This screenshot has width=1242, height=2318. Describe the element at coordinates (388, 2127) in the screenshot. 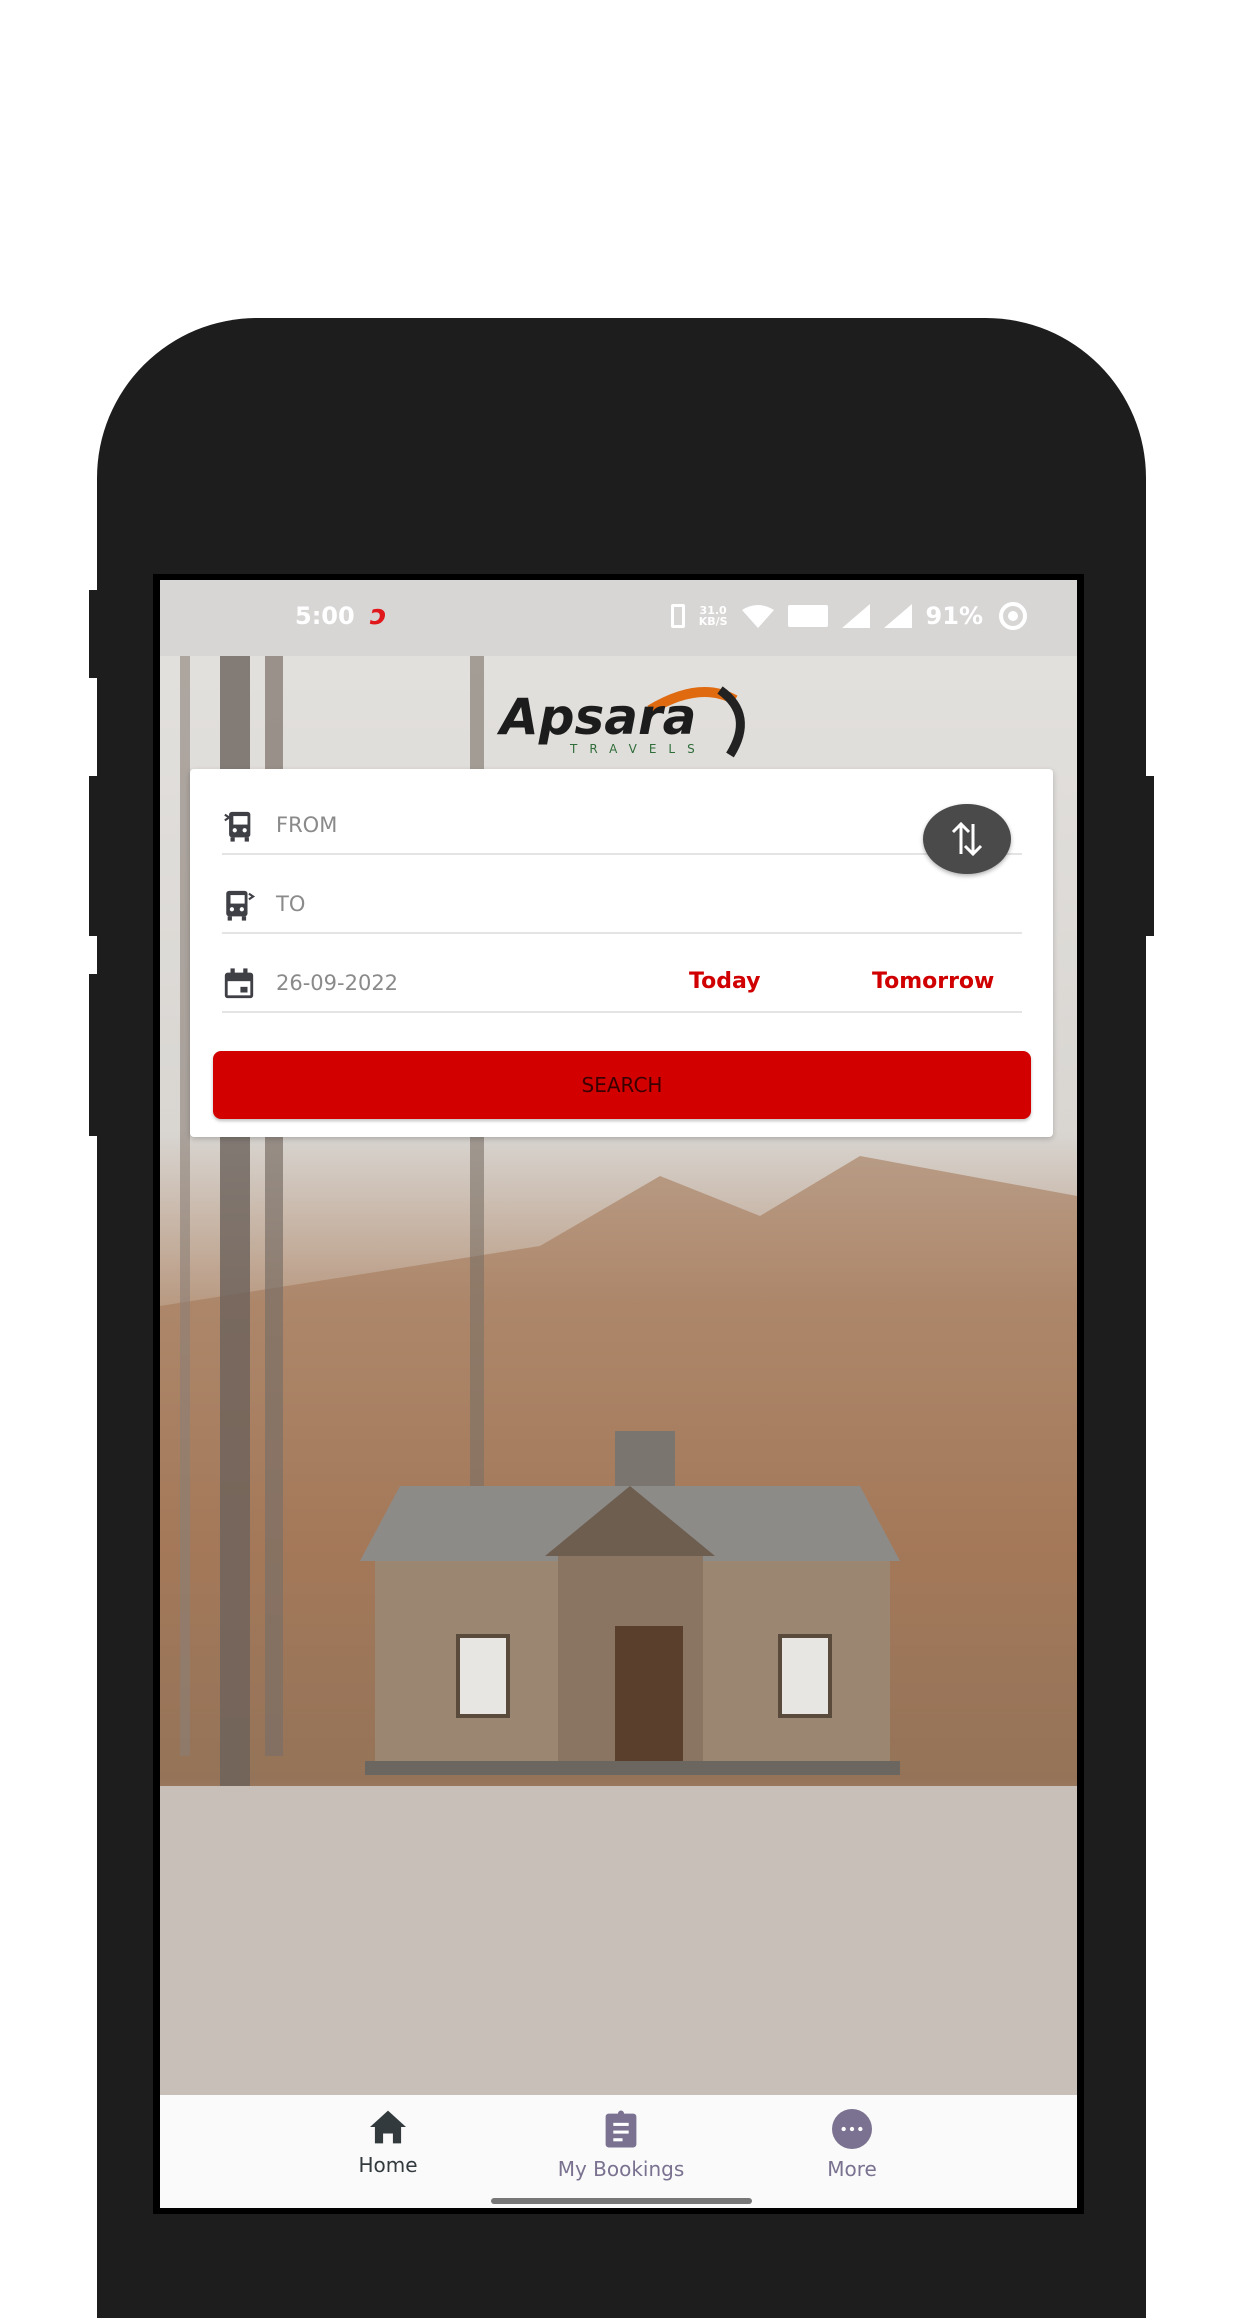

I see `home-icon` at that location.